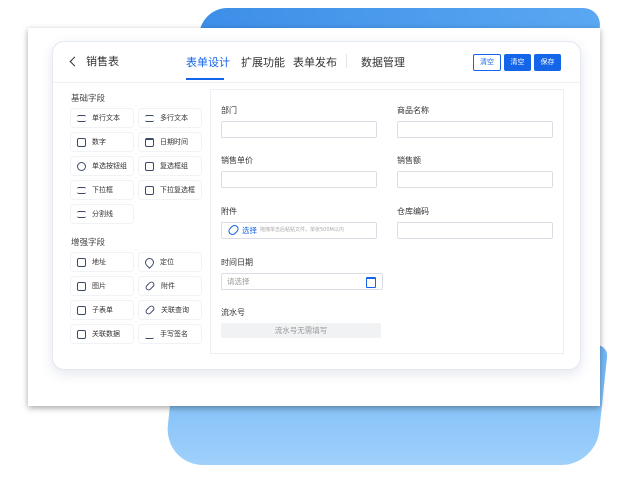  Describe the element at coordinates (237, 262) in the screenshot. I see `datetime-label: 时间日期` at that location.